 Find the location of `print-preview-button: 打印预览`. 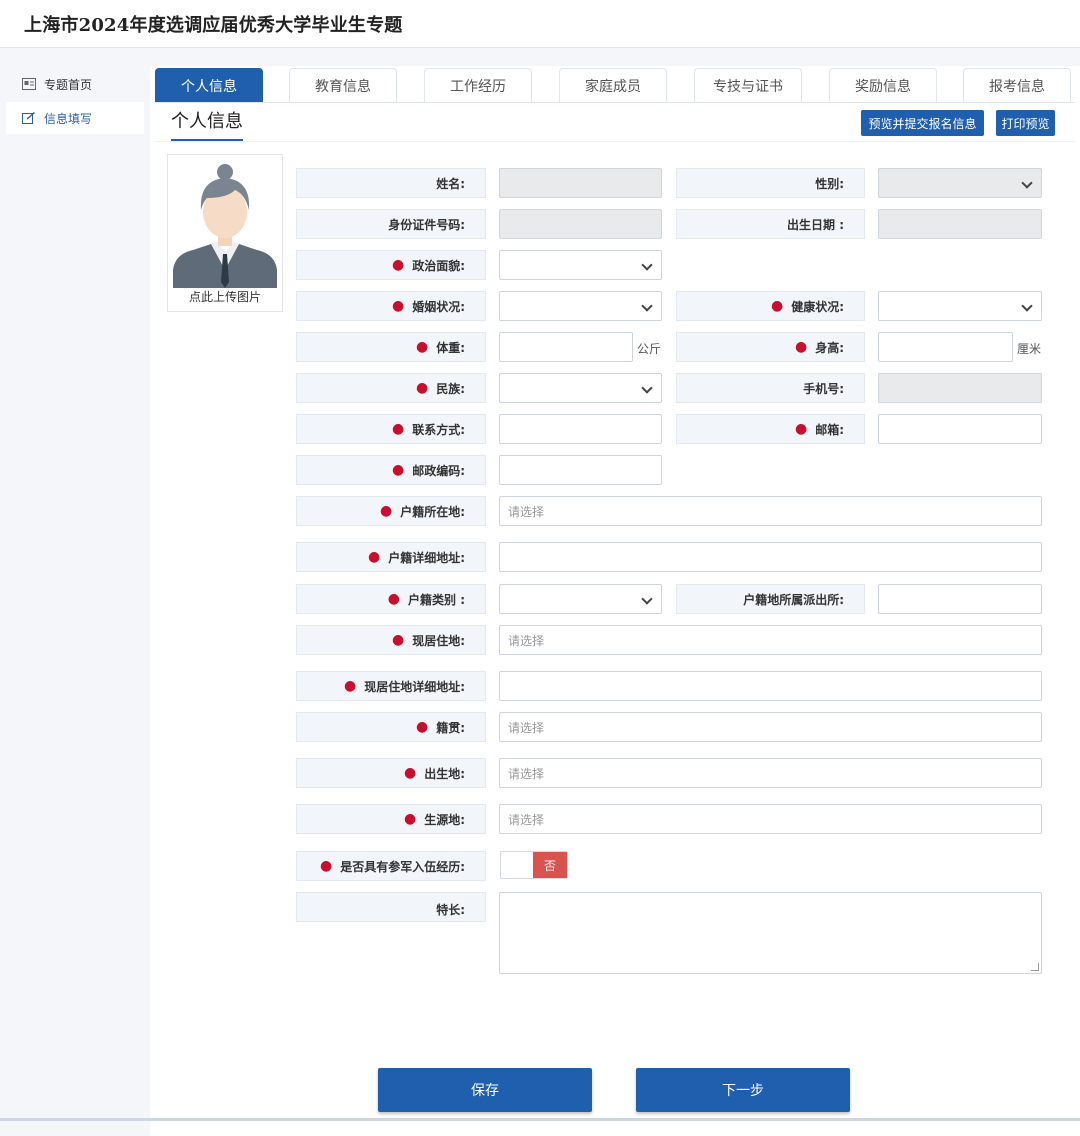

print-preview-button: 打印预览 is located at coordinates (1025, 123).